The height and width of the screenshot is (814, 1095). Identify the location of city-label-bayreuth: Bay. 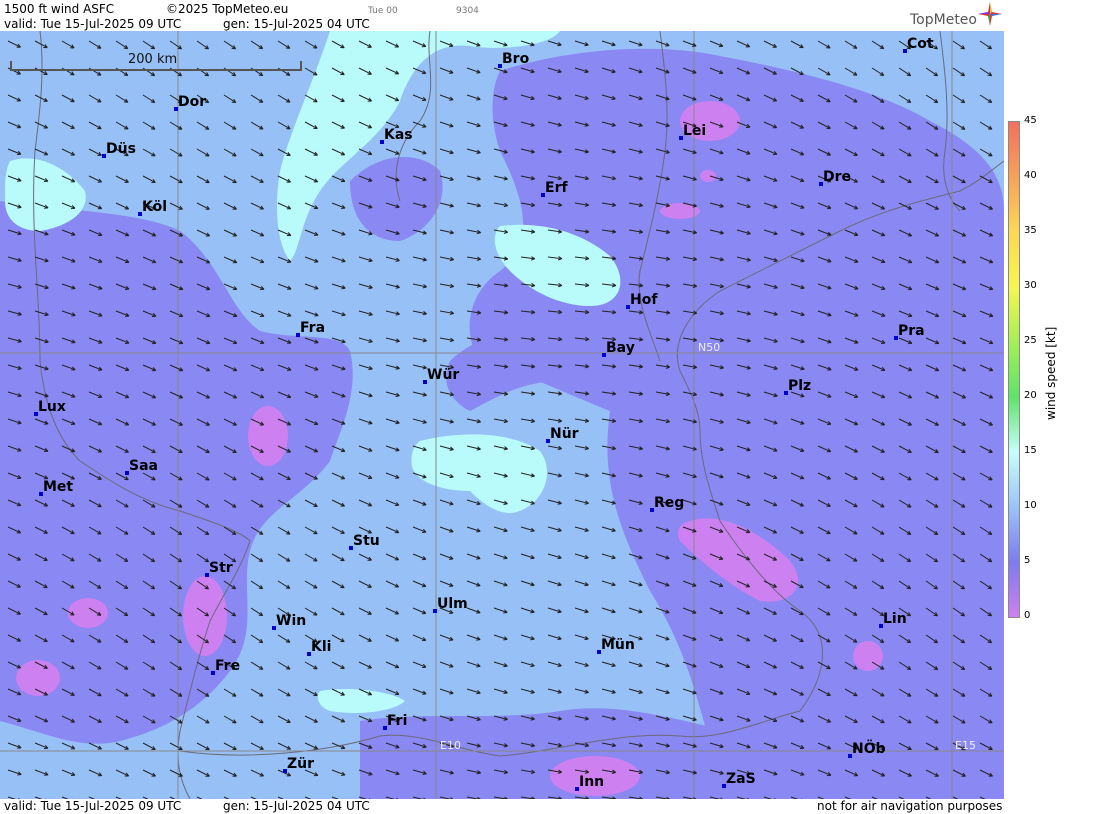
(620, 348).